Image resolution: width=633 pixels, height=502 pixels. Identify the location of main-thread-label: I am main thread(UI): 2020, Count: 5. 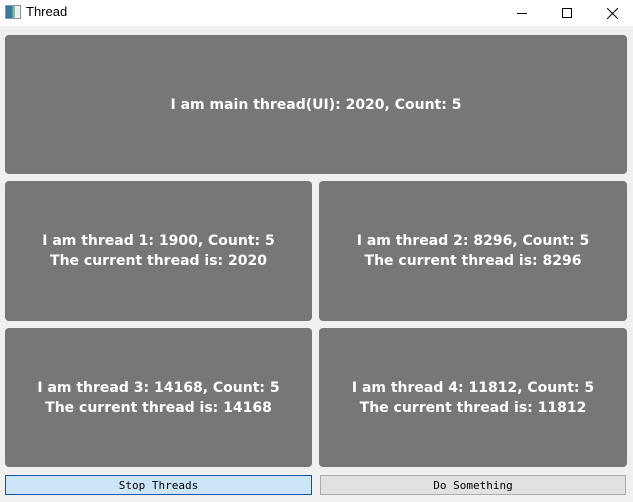
(316, 104).